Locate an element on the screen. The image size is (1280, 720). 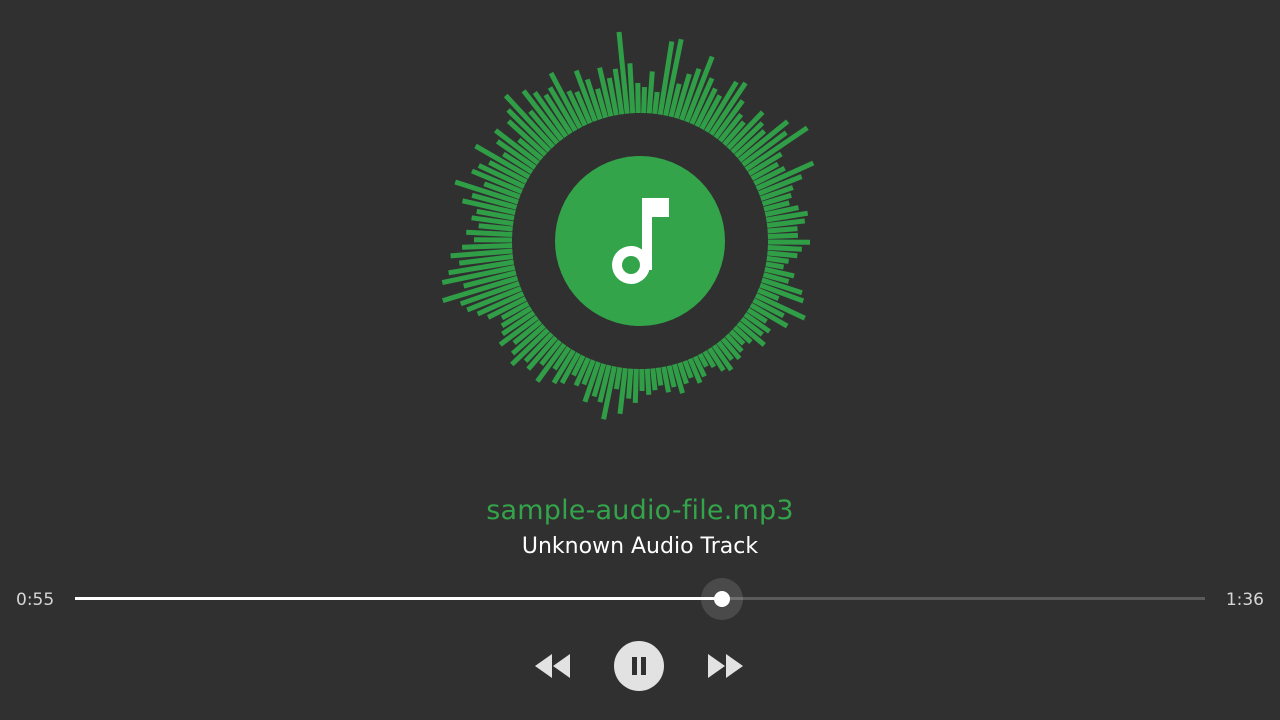
playback-controls is located at coordinates (640, 666).